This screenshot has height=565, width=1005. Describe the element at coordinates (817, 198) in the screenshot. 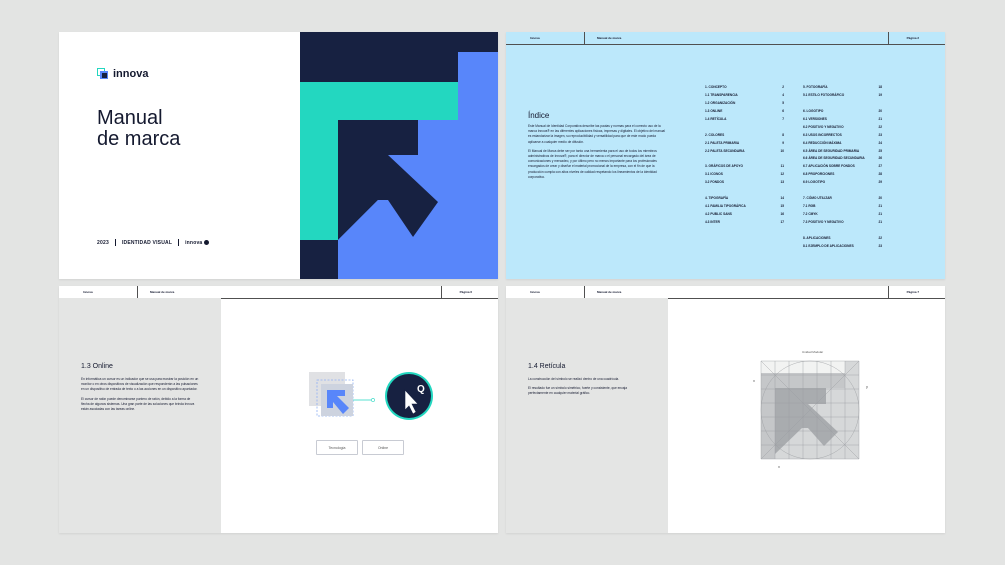

I see `toc-entry-label: 7. CÓMO UTILIZAR` at that location.